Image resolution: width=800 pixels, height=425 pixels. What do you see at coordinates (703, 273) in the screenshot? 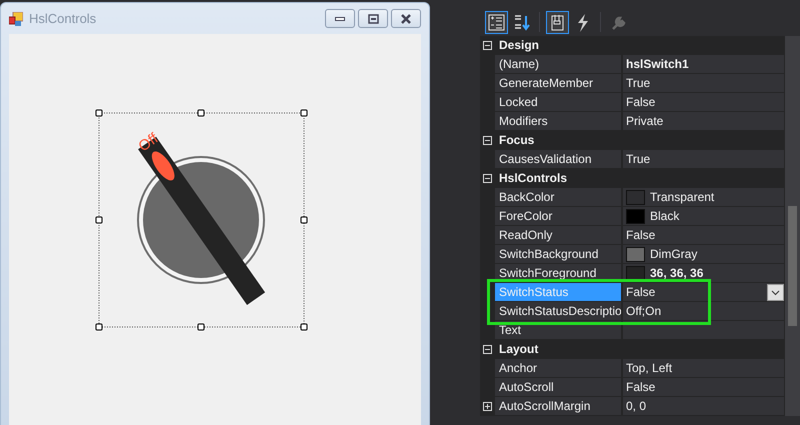
I see `property-value-field: 36, 36, 36` at bounding box center [703, 273].